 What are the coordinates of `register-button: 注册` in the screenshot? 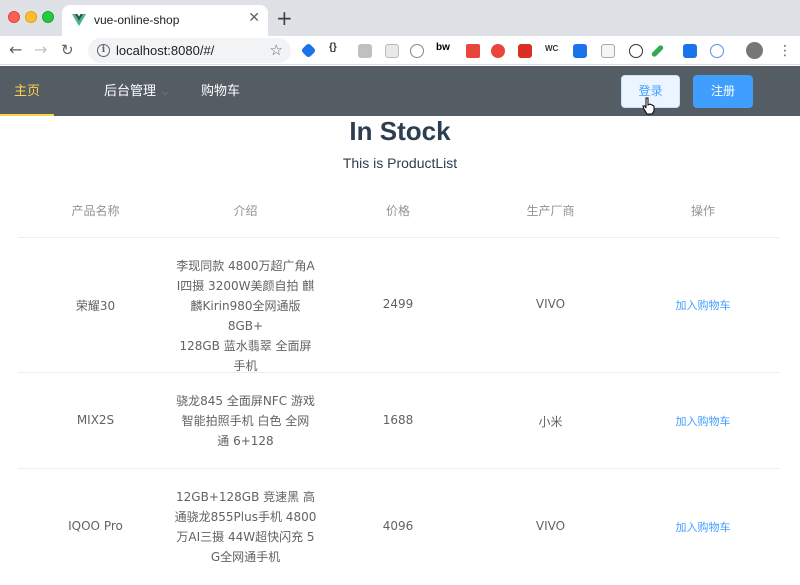 It's located at (723, 91).